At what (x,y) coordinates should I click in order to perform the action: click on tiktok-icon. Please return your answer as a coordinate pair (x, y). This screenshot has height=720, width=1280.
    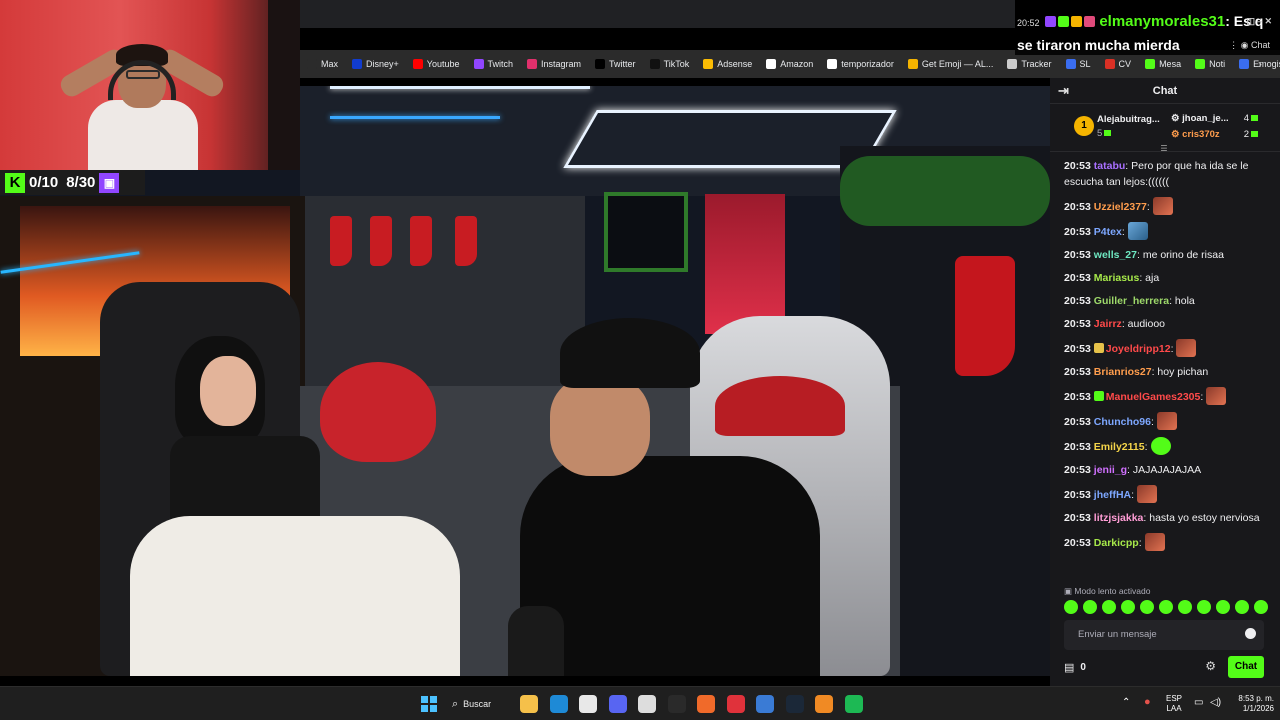
    Looking at the image, I should click on (654, 64).